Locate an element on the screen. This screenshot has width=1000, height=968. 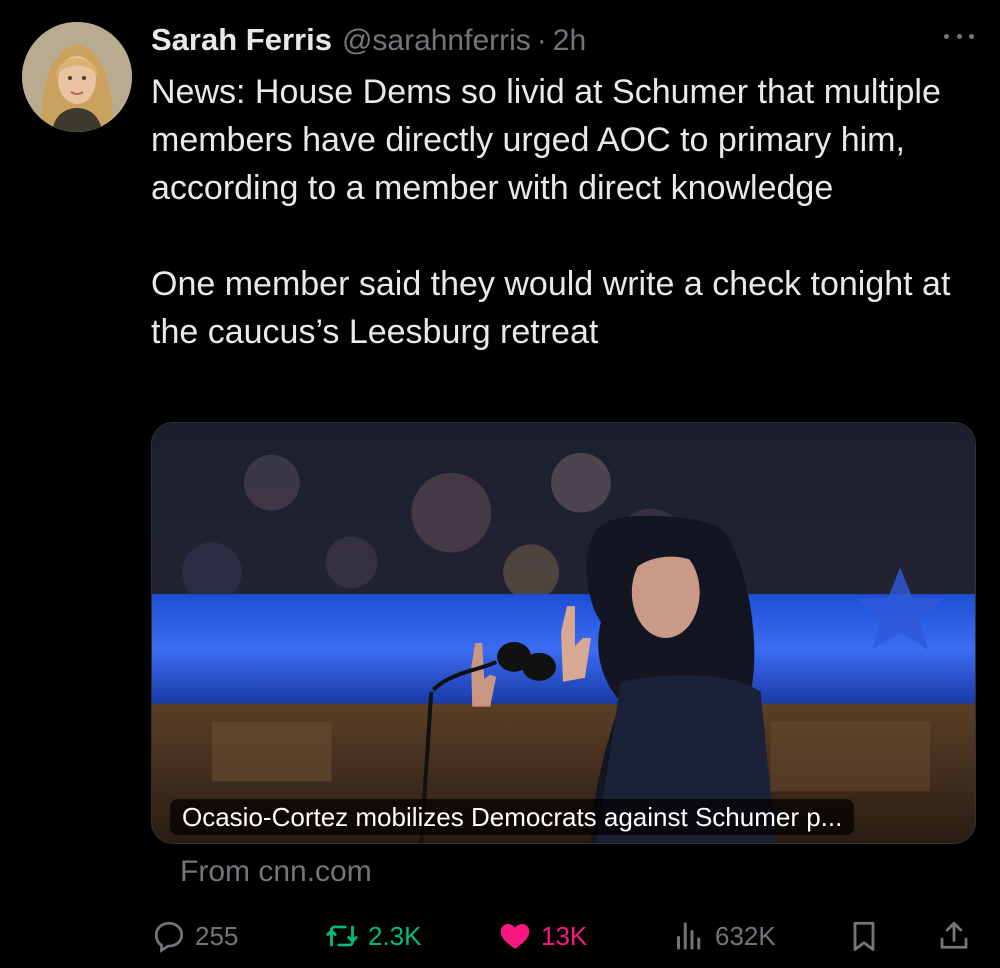
heart-icon is located at coordinates (515, 936).